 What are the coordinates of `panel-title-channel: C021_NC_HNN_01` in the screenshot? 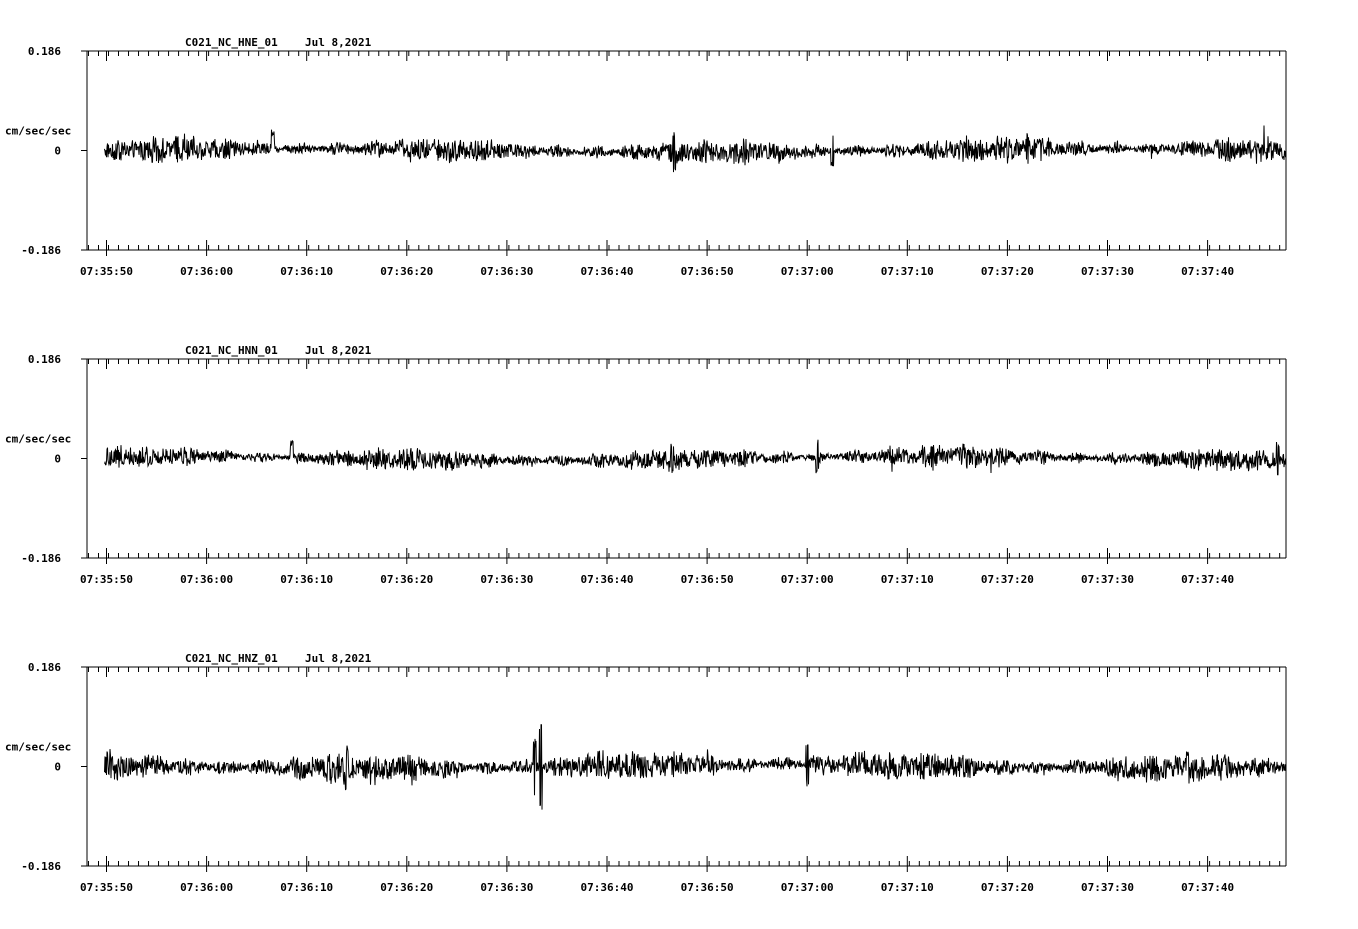 It's located at (231, 350).